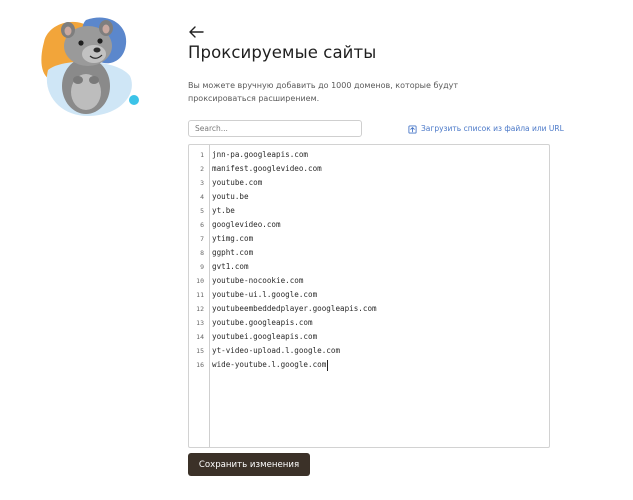 The height and width of the screenshot is (500, 633). Describe the element at coordinates (200, 309) in the screenshot. I see `line-number: 12` at that location.